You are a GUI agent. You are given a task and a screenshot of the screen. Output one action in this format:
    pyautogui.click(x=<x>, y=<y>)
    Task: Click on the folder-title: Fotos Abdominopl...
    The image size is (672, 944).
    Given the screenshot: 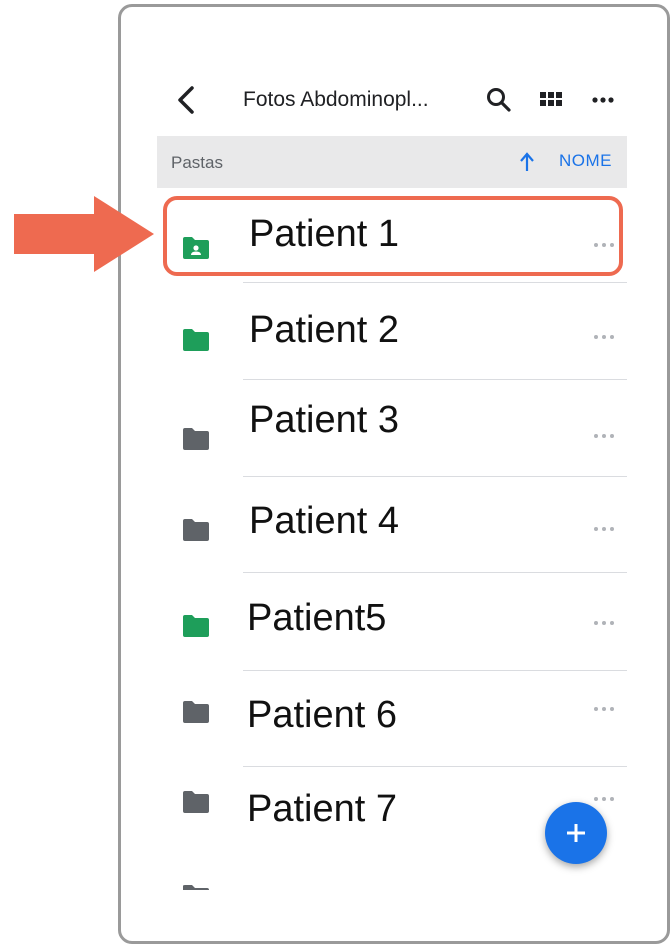 What is the action you would take?
    pyautogui.click(x=336, y=99)
    